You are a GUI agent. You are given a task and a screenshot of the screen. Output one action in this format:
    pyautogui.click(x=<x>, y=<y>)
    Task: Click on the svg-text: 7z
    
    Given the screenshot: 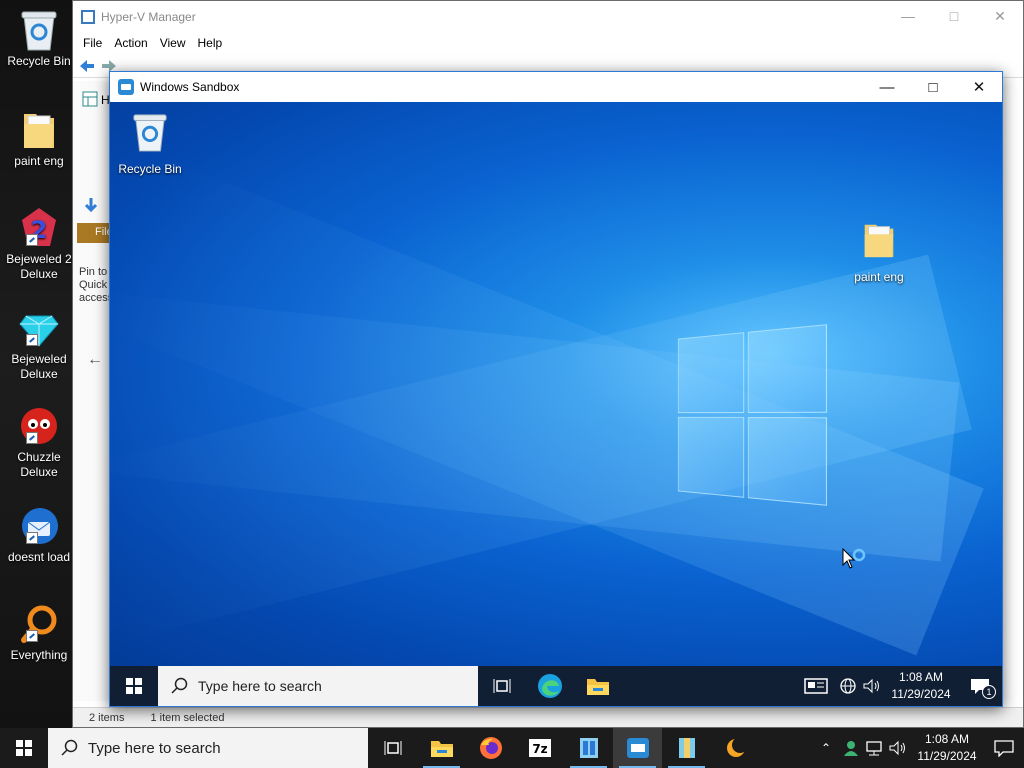 What is the action you would take?
    pyautogui.click(x=539, y=749)
    